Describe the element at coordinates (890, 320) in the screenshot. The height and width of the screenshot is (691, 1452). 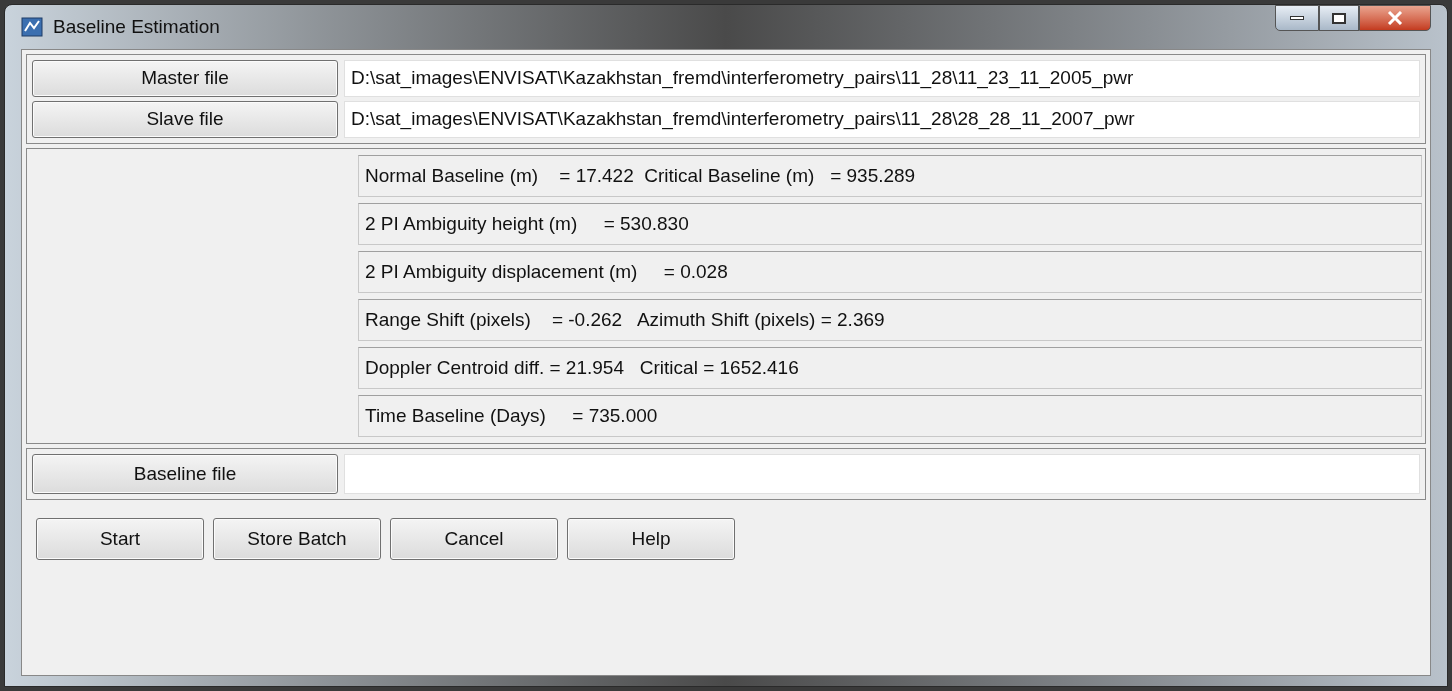
I see `result-readout: Range Shift (pixels) = -0.262 Azimuth Shift (pixels) = 2.369` at that location.